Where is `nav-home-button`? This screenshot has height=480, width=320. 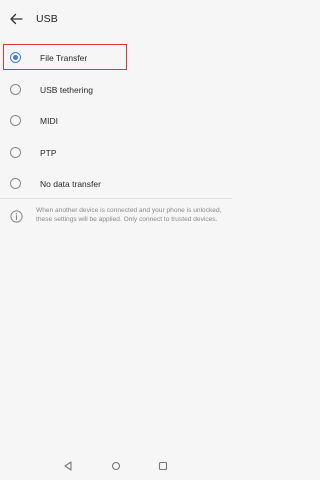 nav-home-button is located at coordinates (116, 466).